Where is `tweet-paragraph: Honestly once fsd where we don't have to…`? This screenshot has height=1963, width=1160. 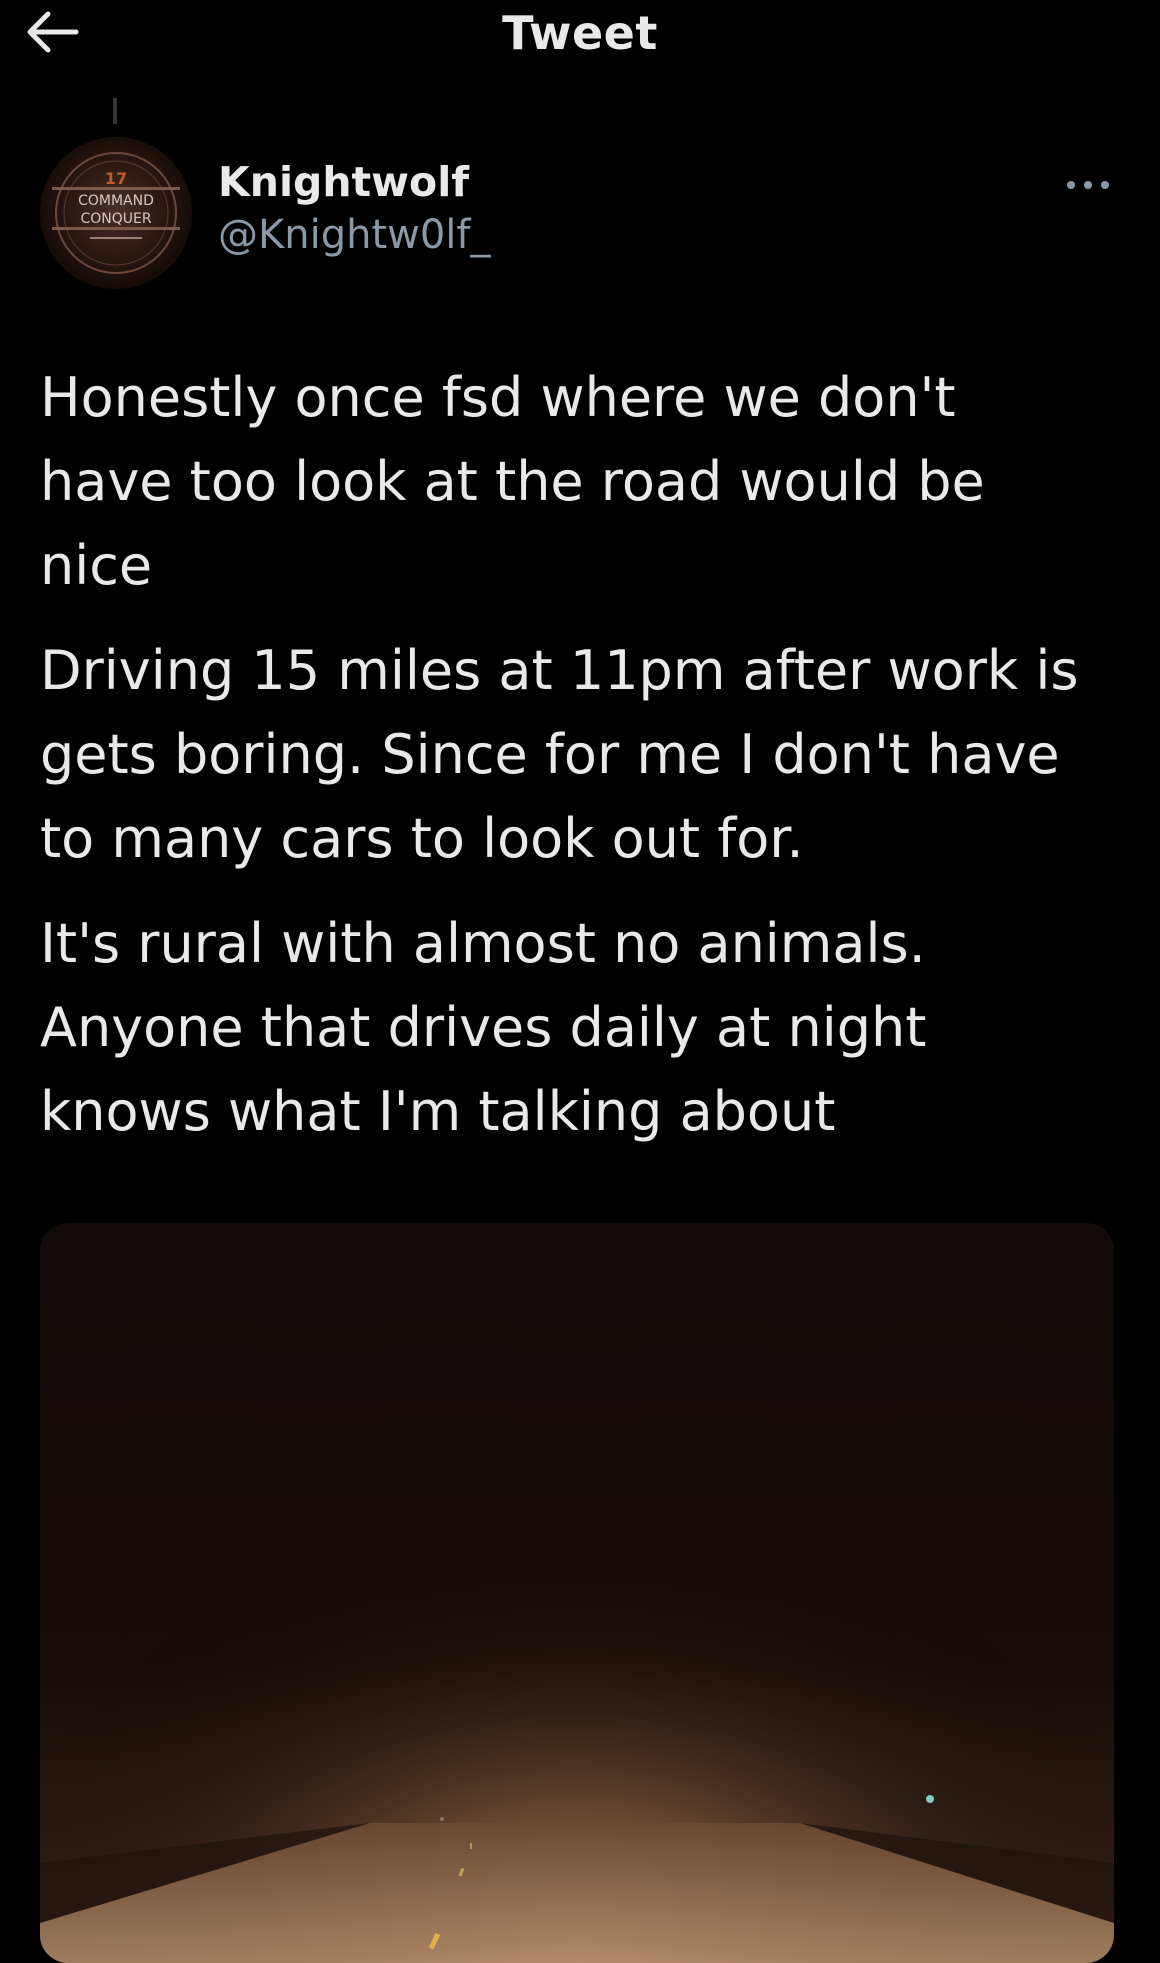
tweet-paragraph: Honestly once fsd where we don't have to… is located at coordinates (512, 481).